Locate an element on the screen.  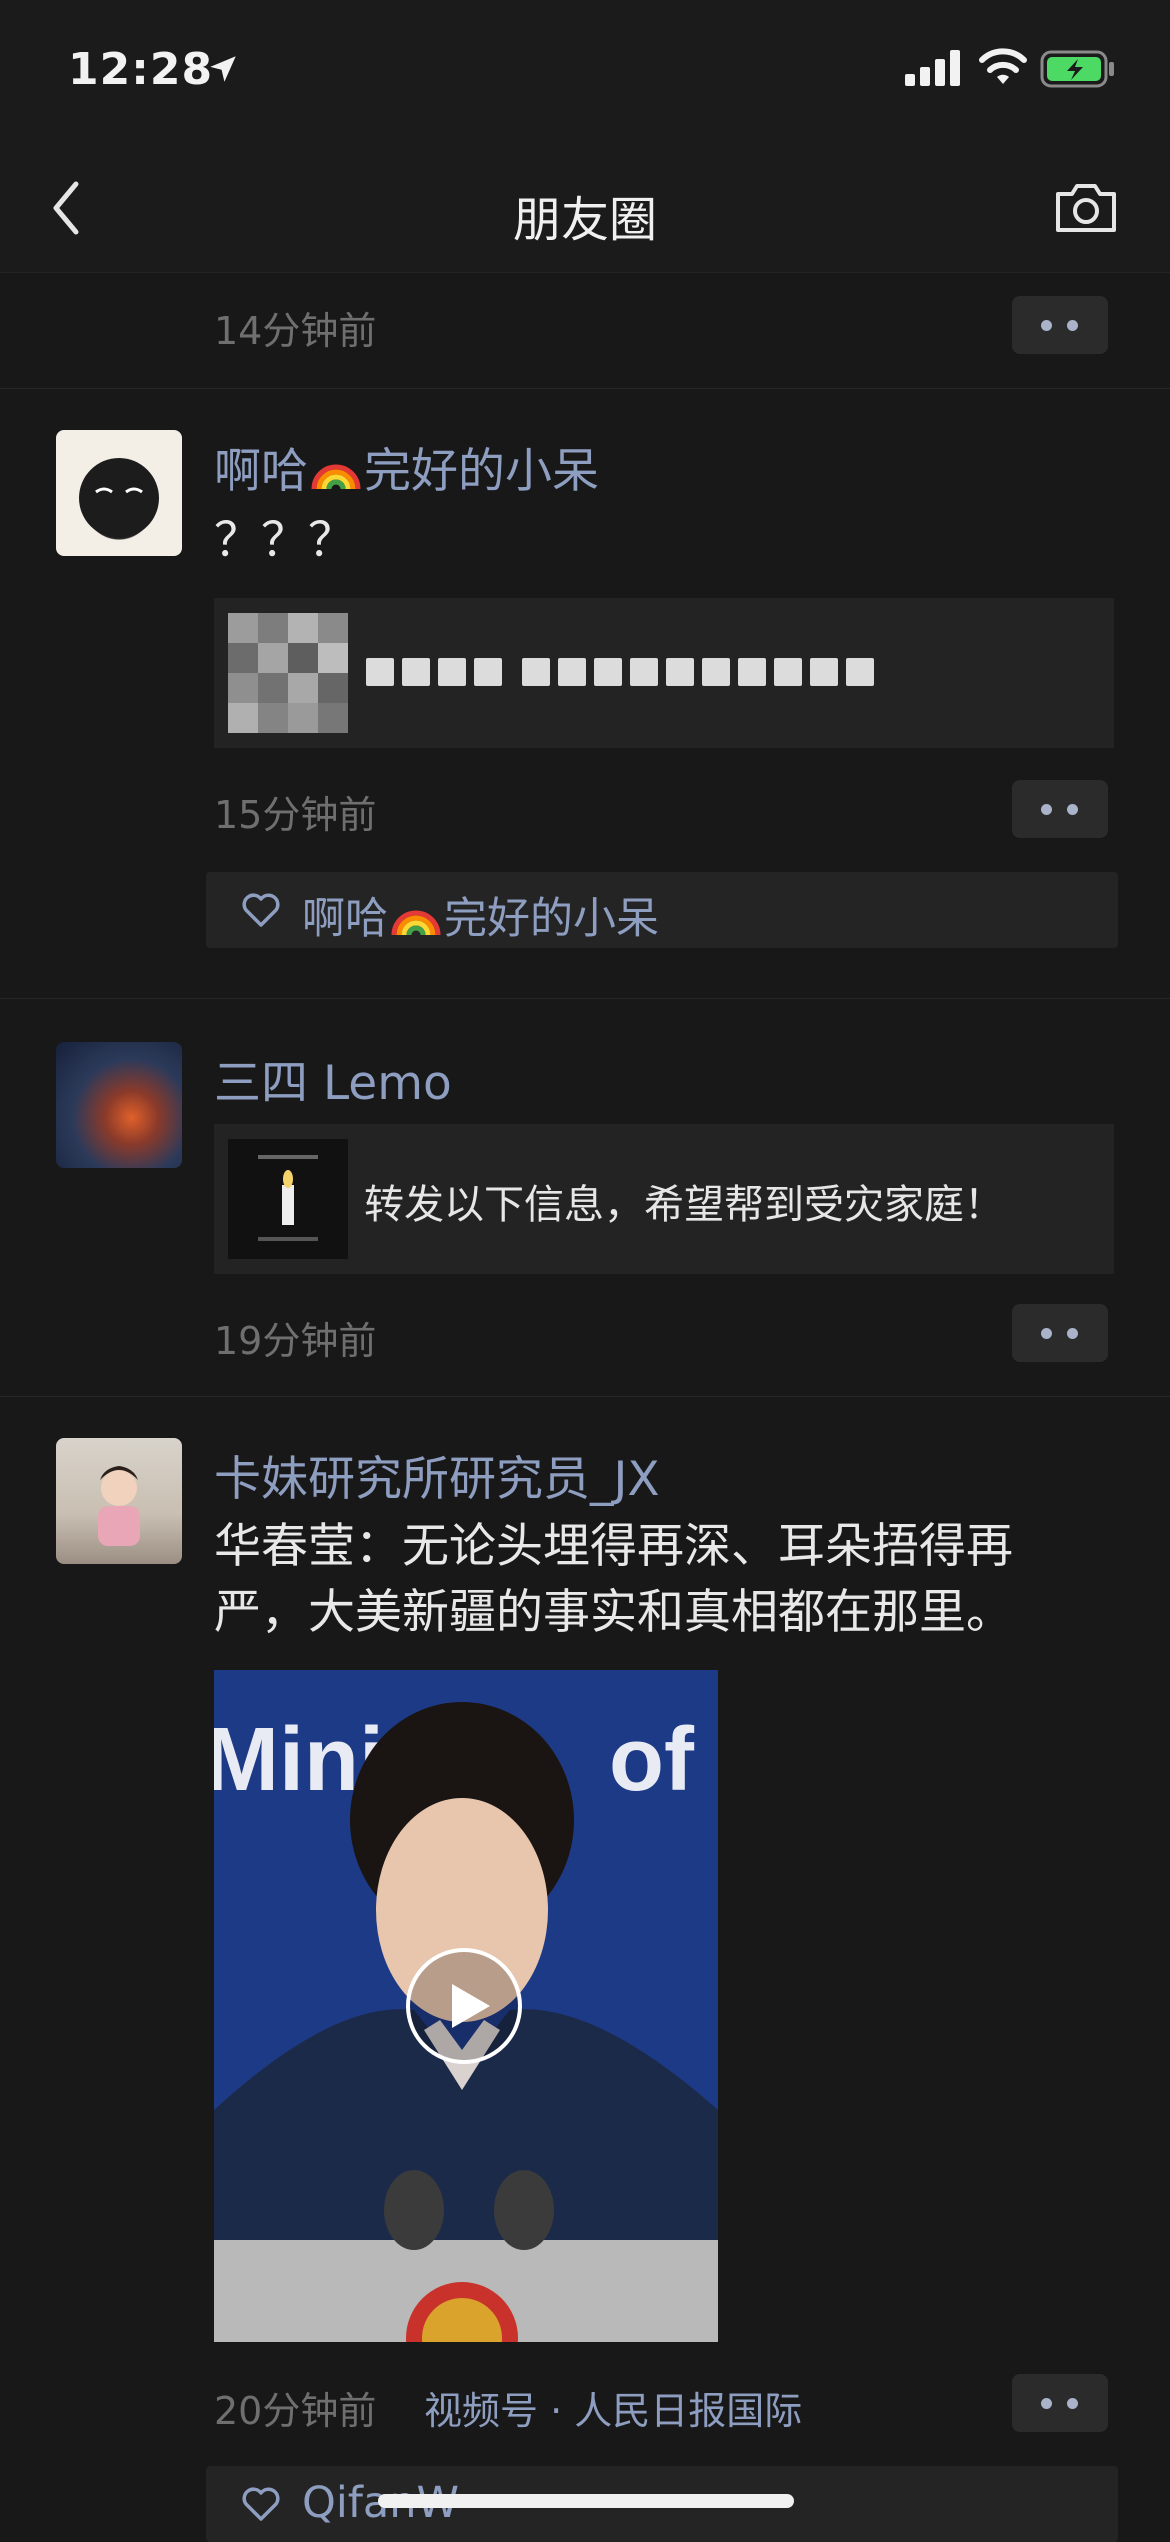
video-thumbnail: Mini of is located at coordinates (466, 2006).